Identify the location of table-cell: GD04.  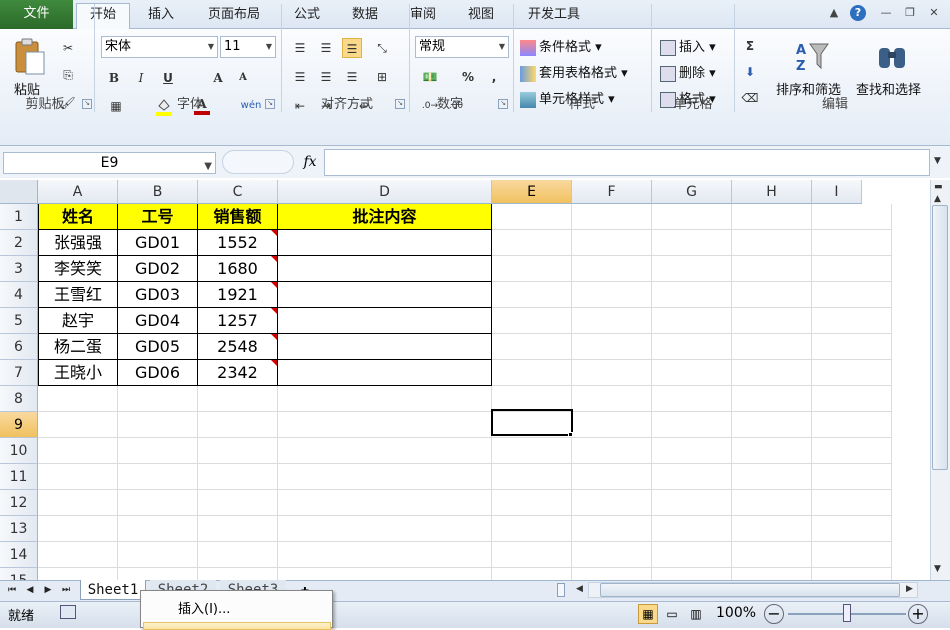
(158, 321).